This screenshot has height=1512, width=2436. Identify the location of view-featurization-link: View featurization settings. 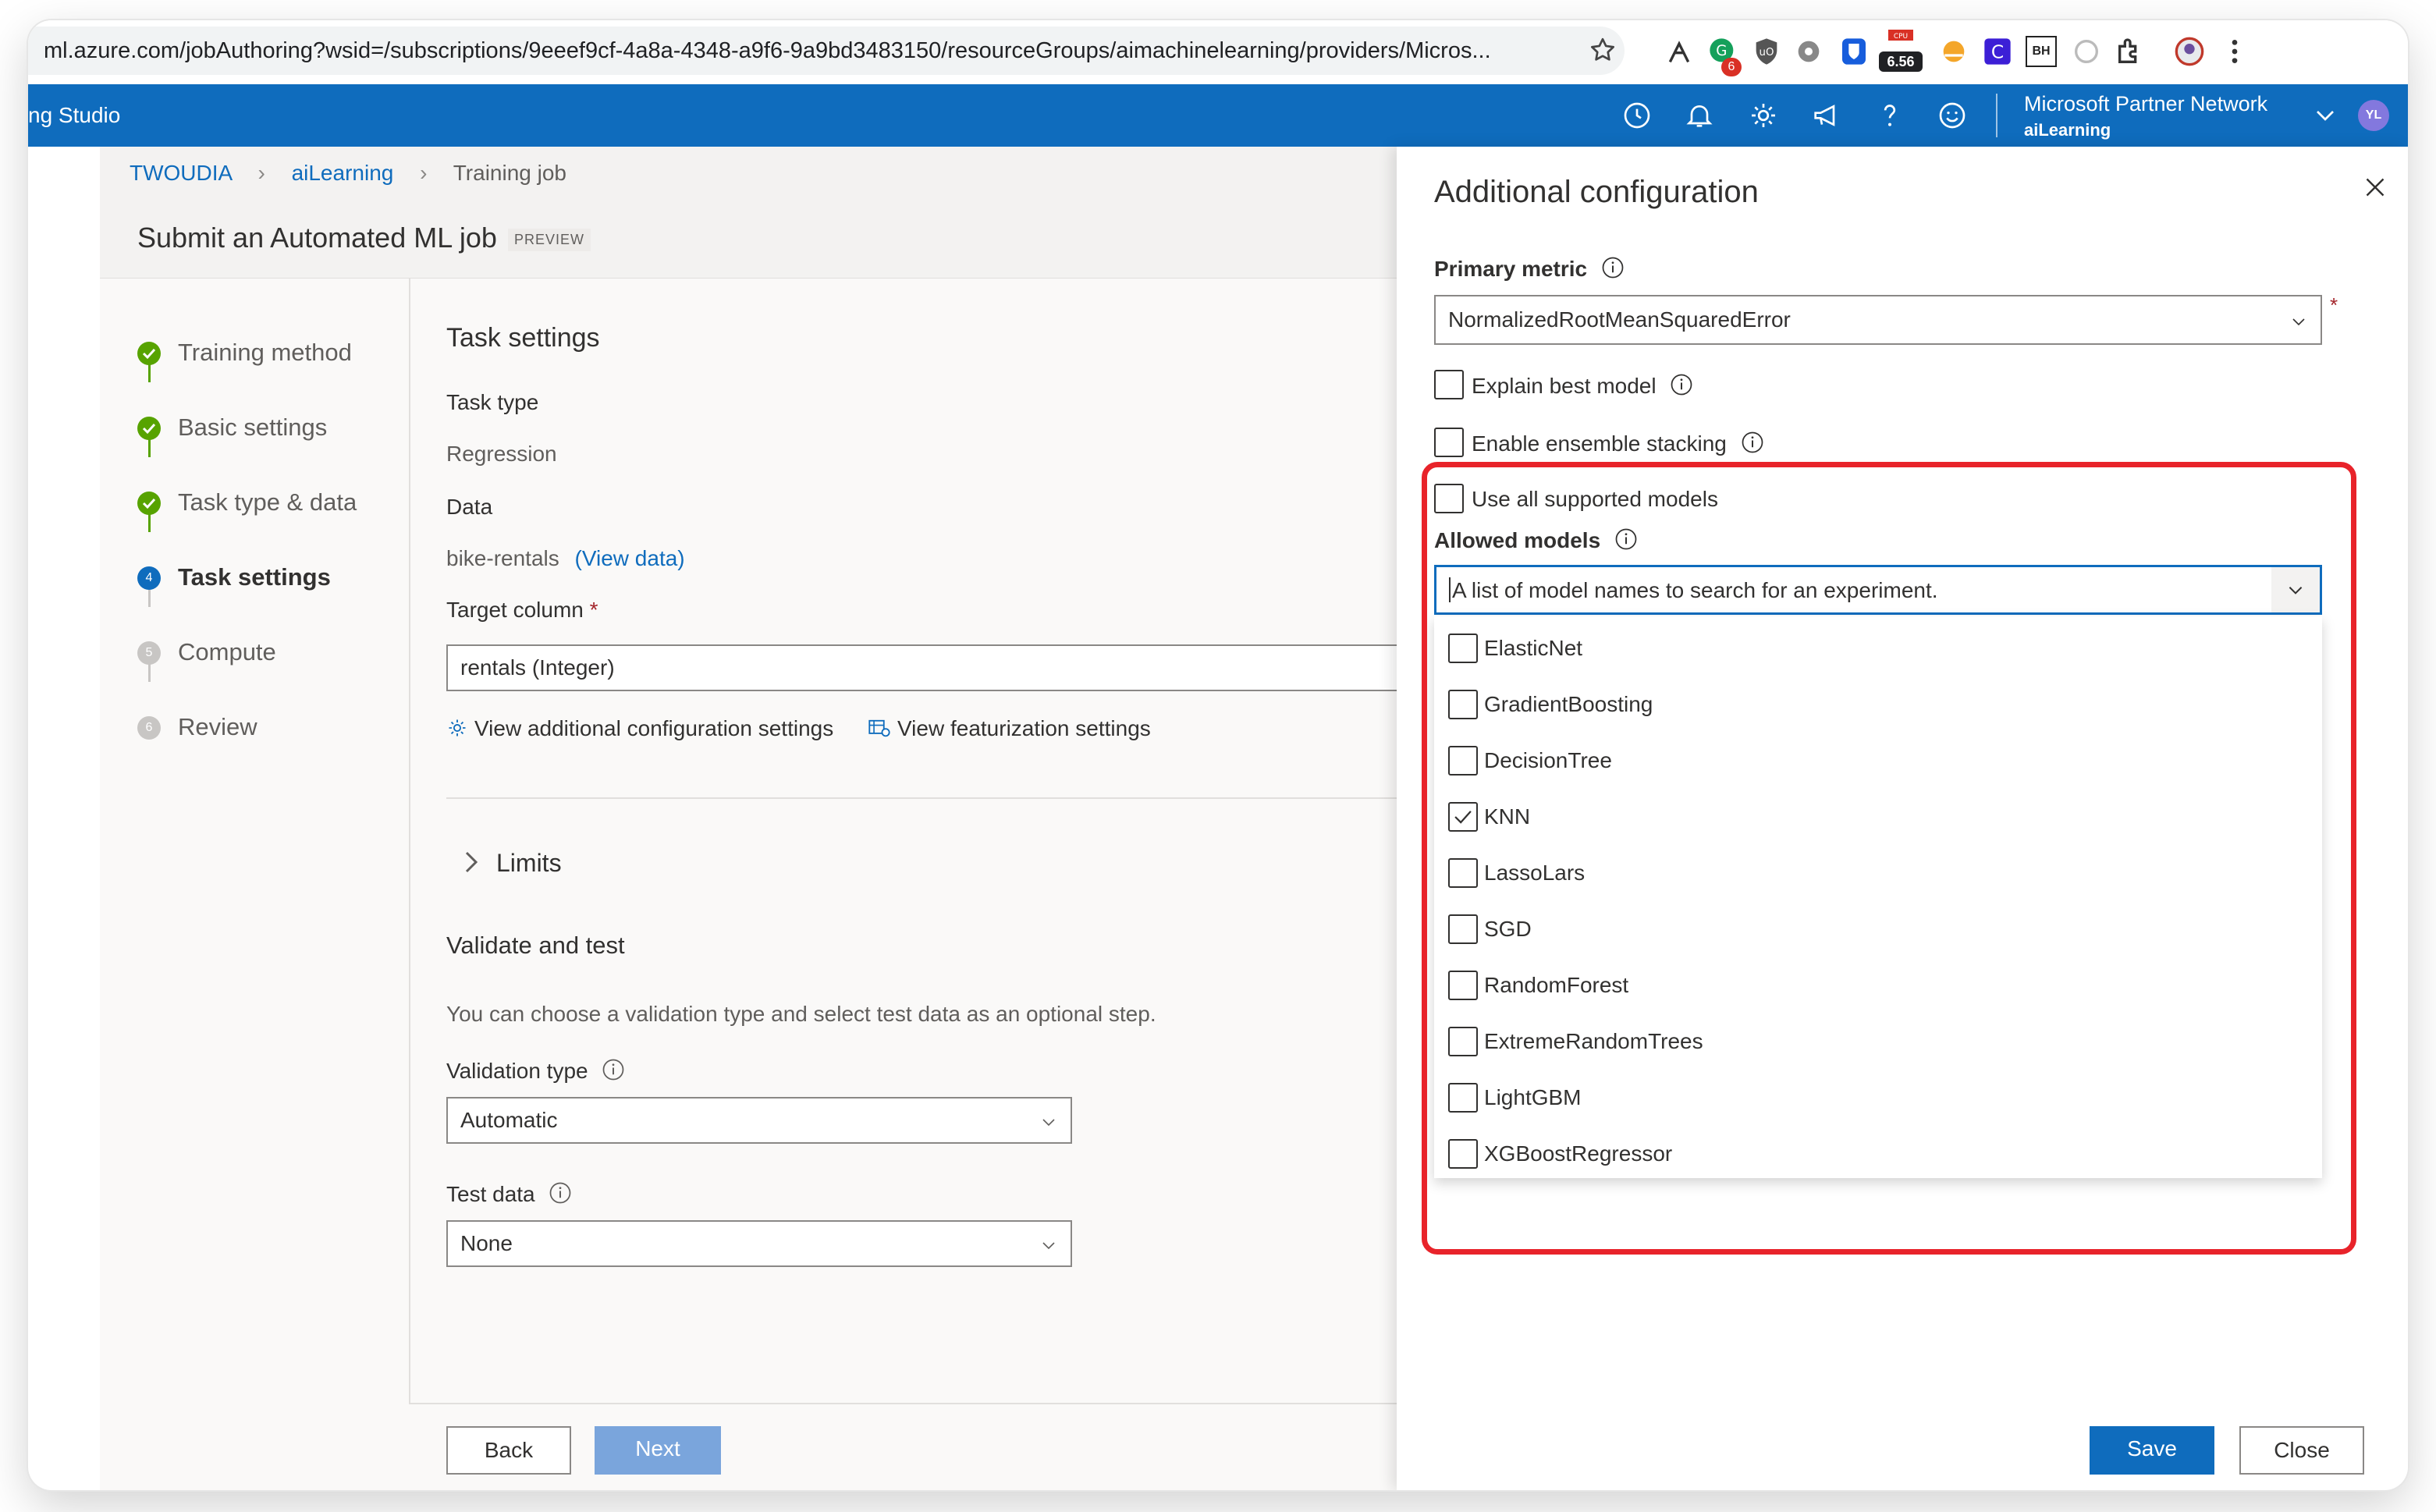
(1009, 729).